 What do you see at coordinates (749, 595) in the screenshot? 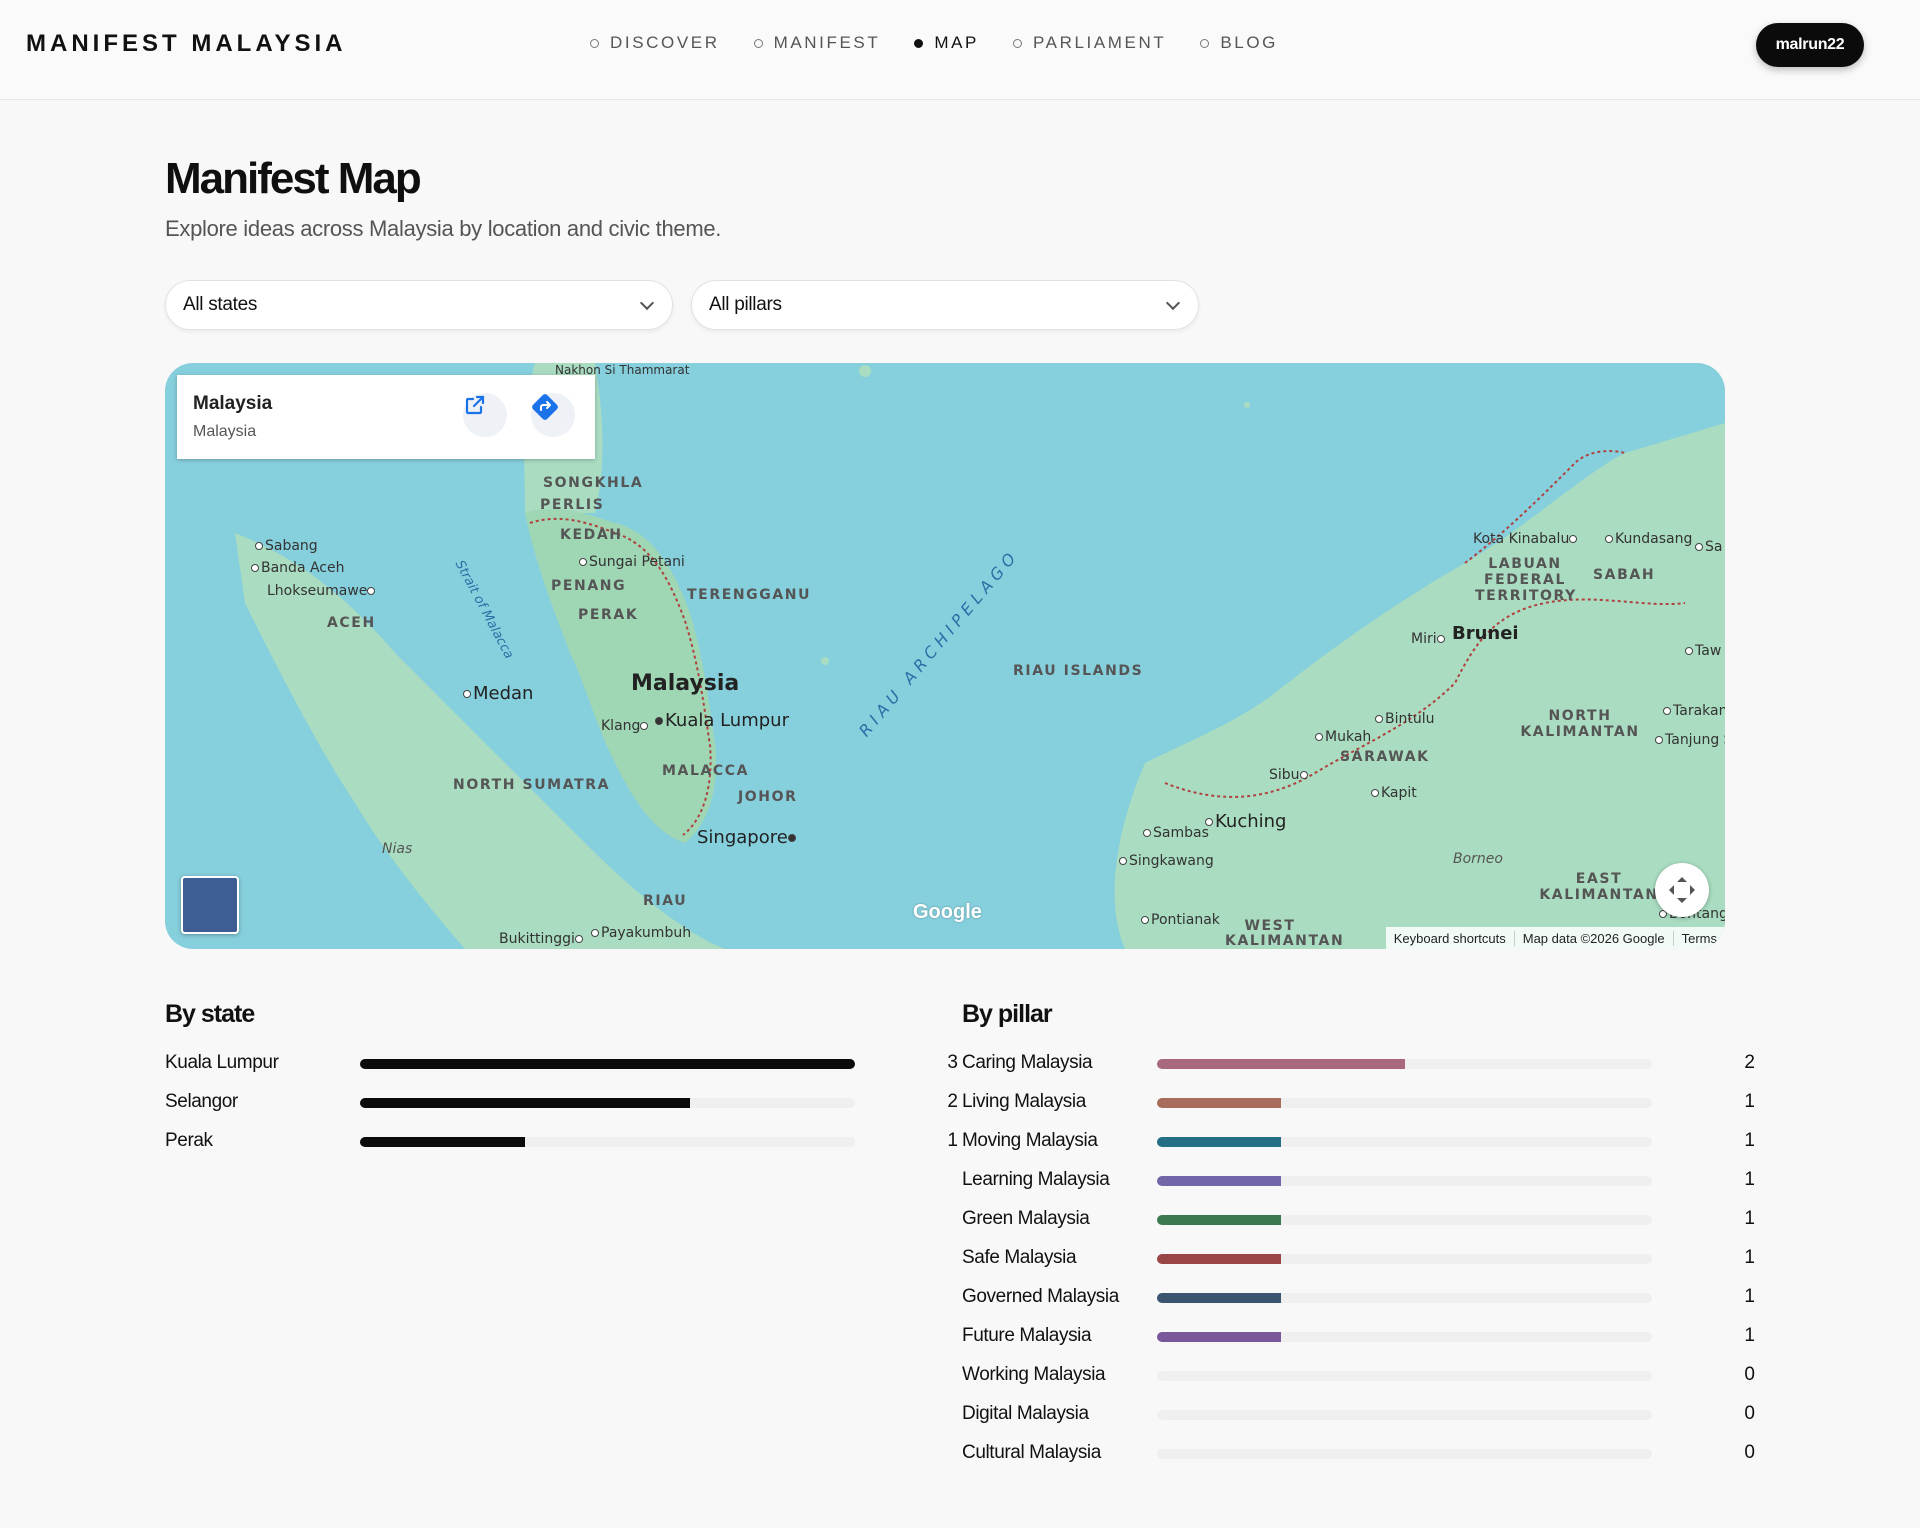
I see `map-label: TERENGGANU` at bounding box center [749, 595].